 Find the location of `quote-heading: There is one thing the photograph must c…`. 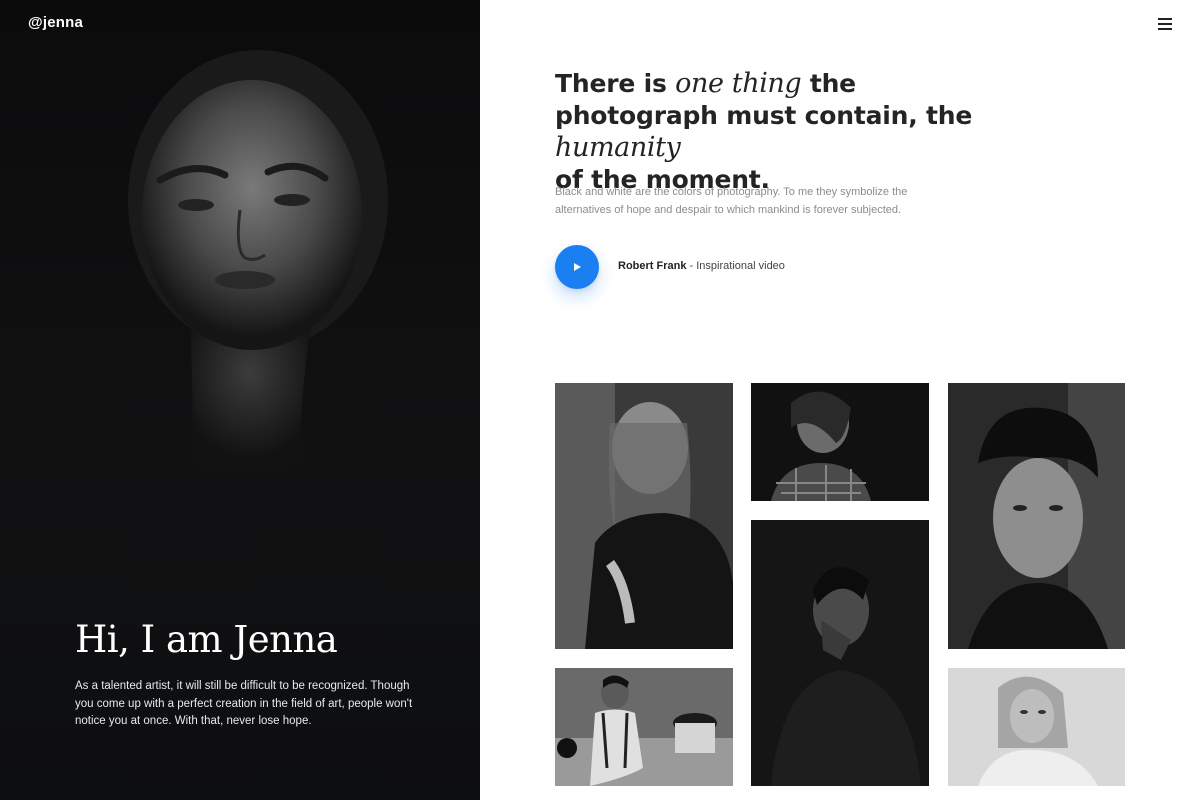

quote-heading: There is one thing the photograph must c… is located at coordinates (790, 132).